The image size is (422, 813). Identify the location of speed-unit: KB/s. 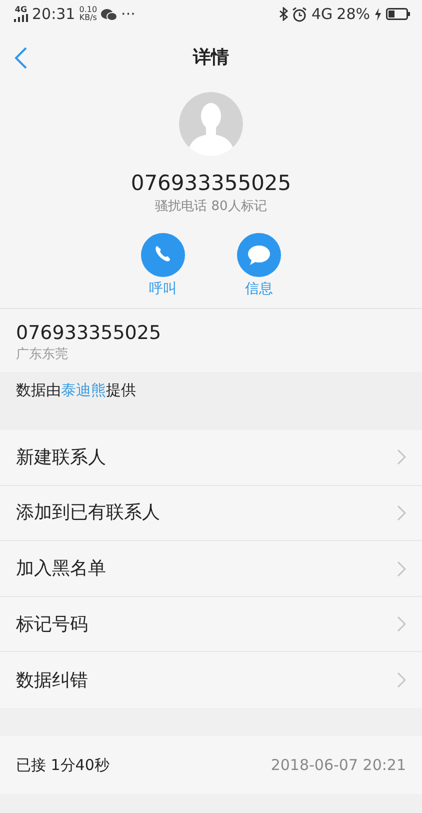
(88, 18).